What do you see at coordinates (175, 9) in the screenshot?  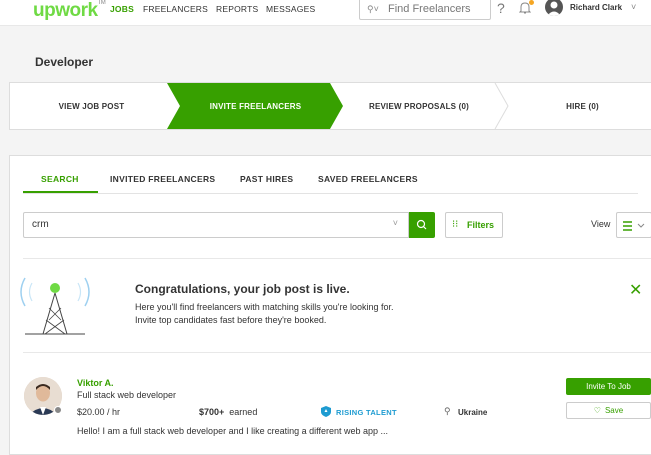 I see `nav-freelancers: FREELANCERS` at bounding box center [175, 9].